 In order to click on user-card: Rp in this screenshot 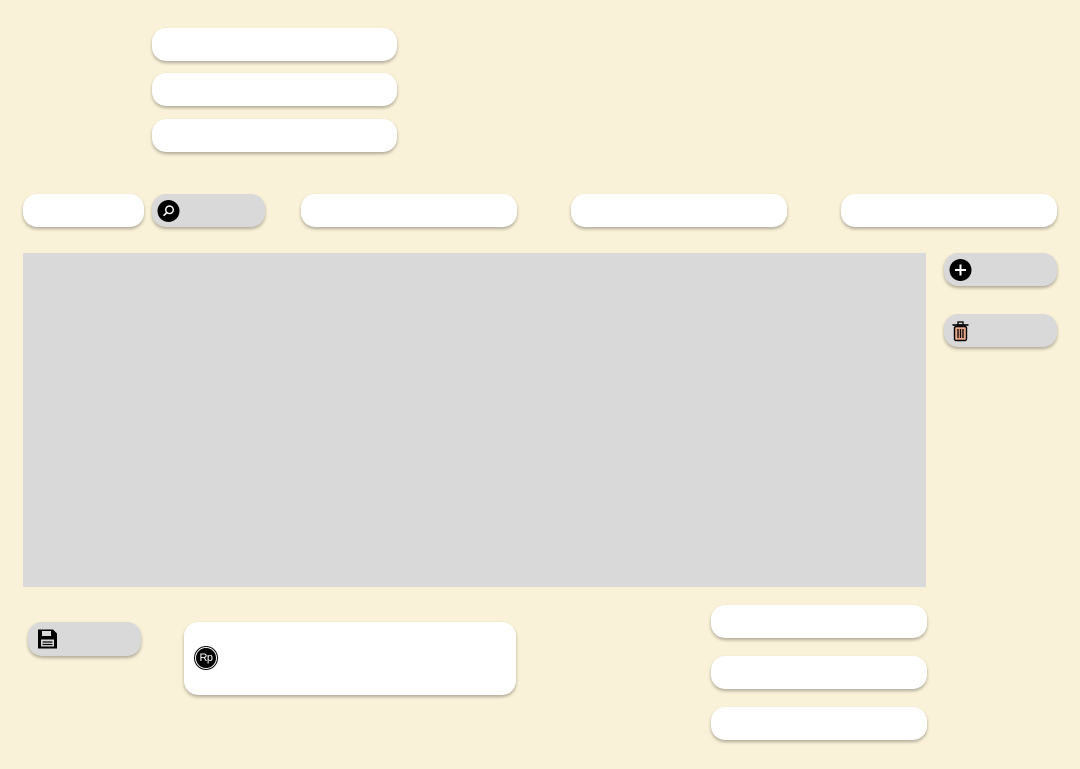, I will do `click(350, 658)`.